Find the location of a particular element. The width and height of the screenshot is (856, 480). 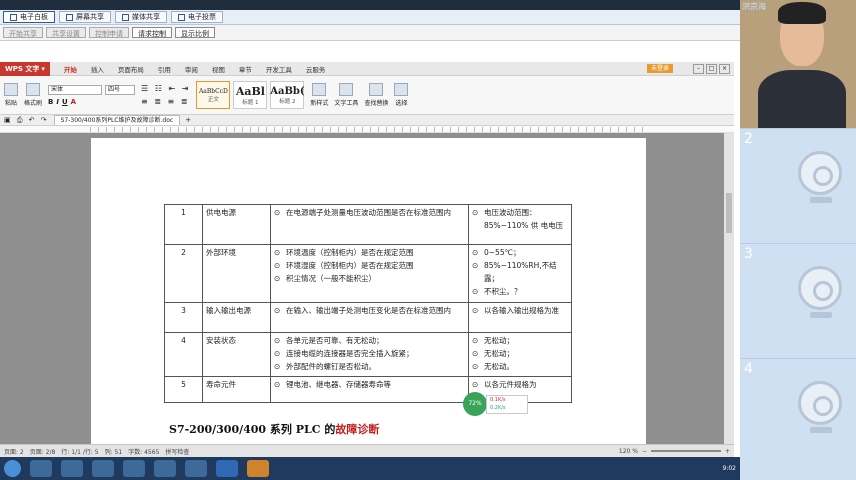

tab-whiteboard: 电子白板 is located at coordinates (29, 17).